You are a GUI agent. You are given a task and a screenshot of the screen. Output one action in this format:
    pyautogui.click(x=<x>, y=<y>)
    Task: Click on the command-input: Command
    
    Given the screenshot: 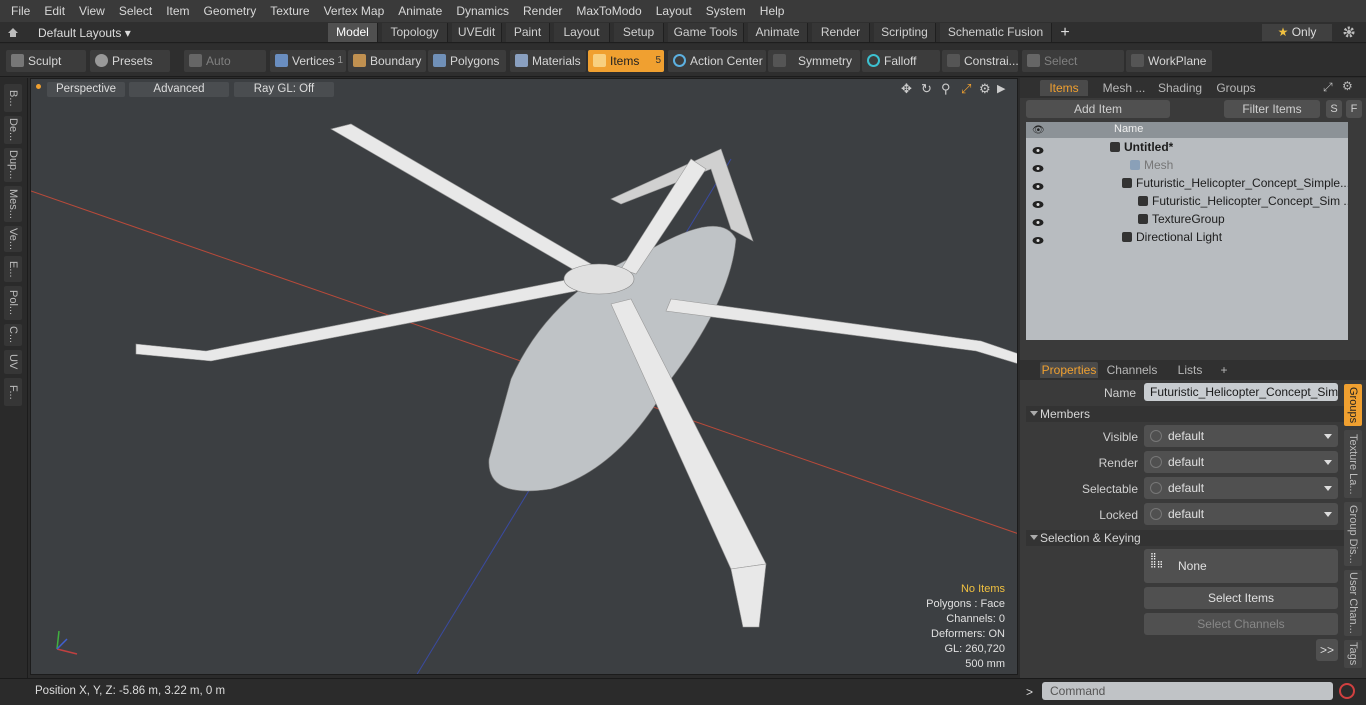 What is the action you would take?
    pyautogui.click(x=1187, y=691)
    